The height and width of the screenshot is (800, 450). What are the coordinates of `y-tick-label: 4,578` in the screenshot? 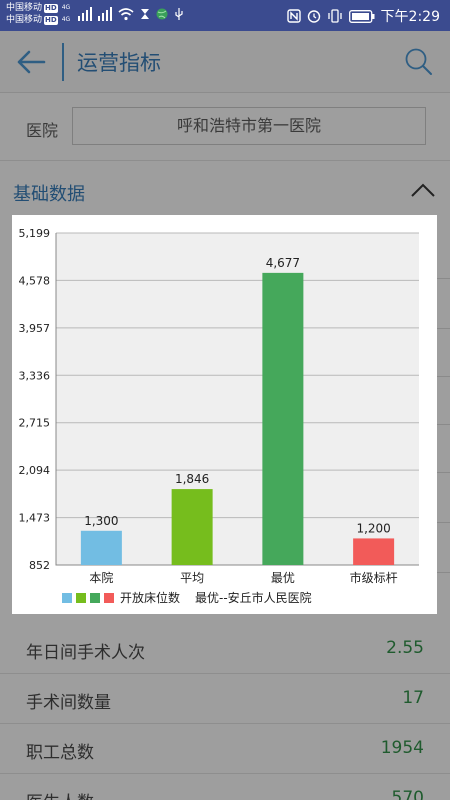 It's located at (35, 280).